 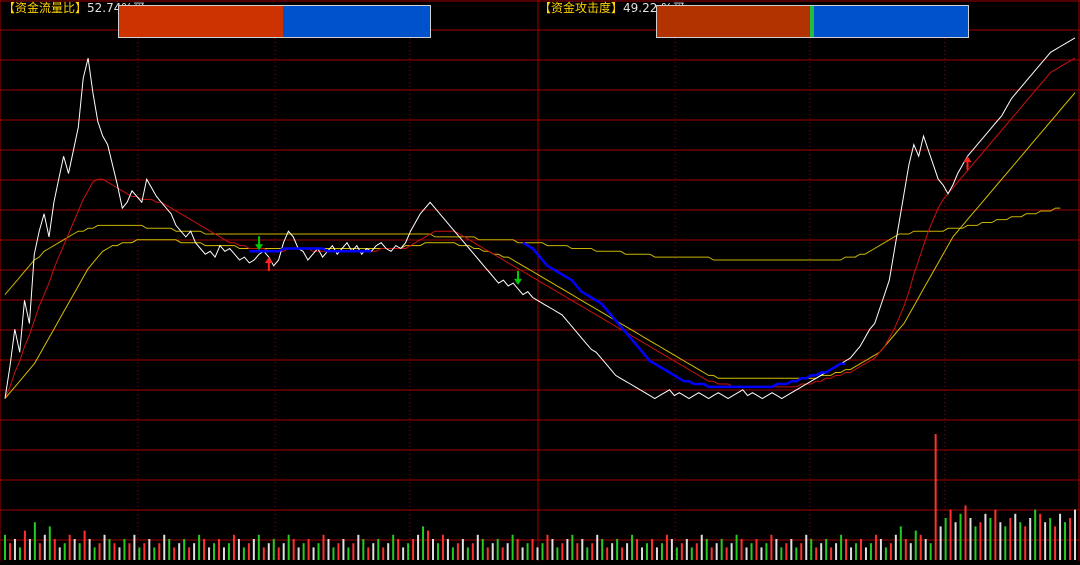 I want to click on attack-label: 【资金攻击度】, so click(x=581, y=8).